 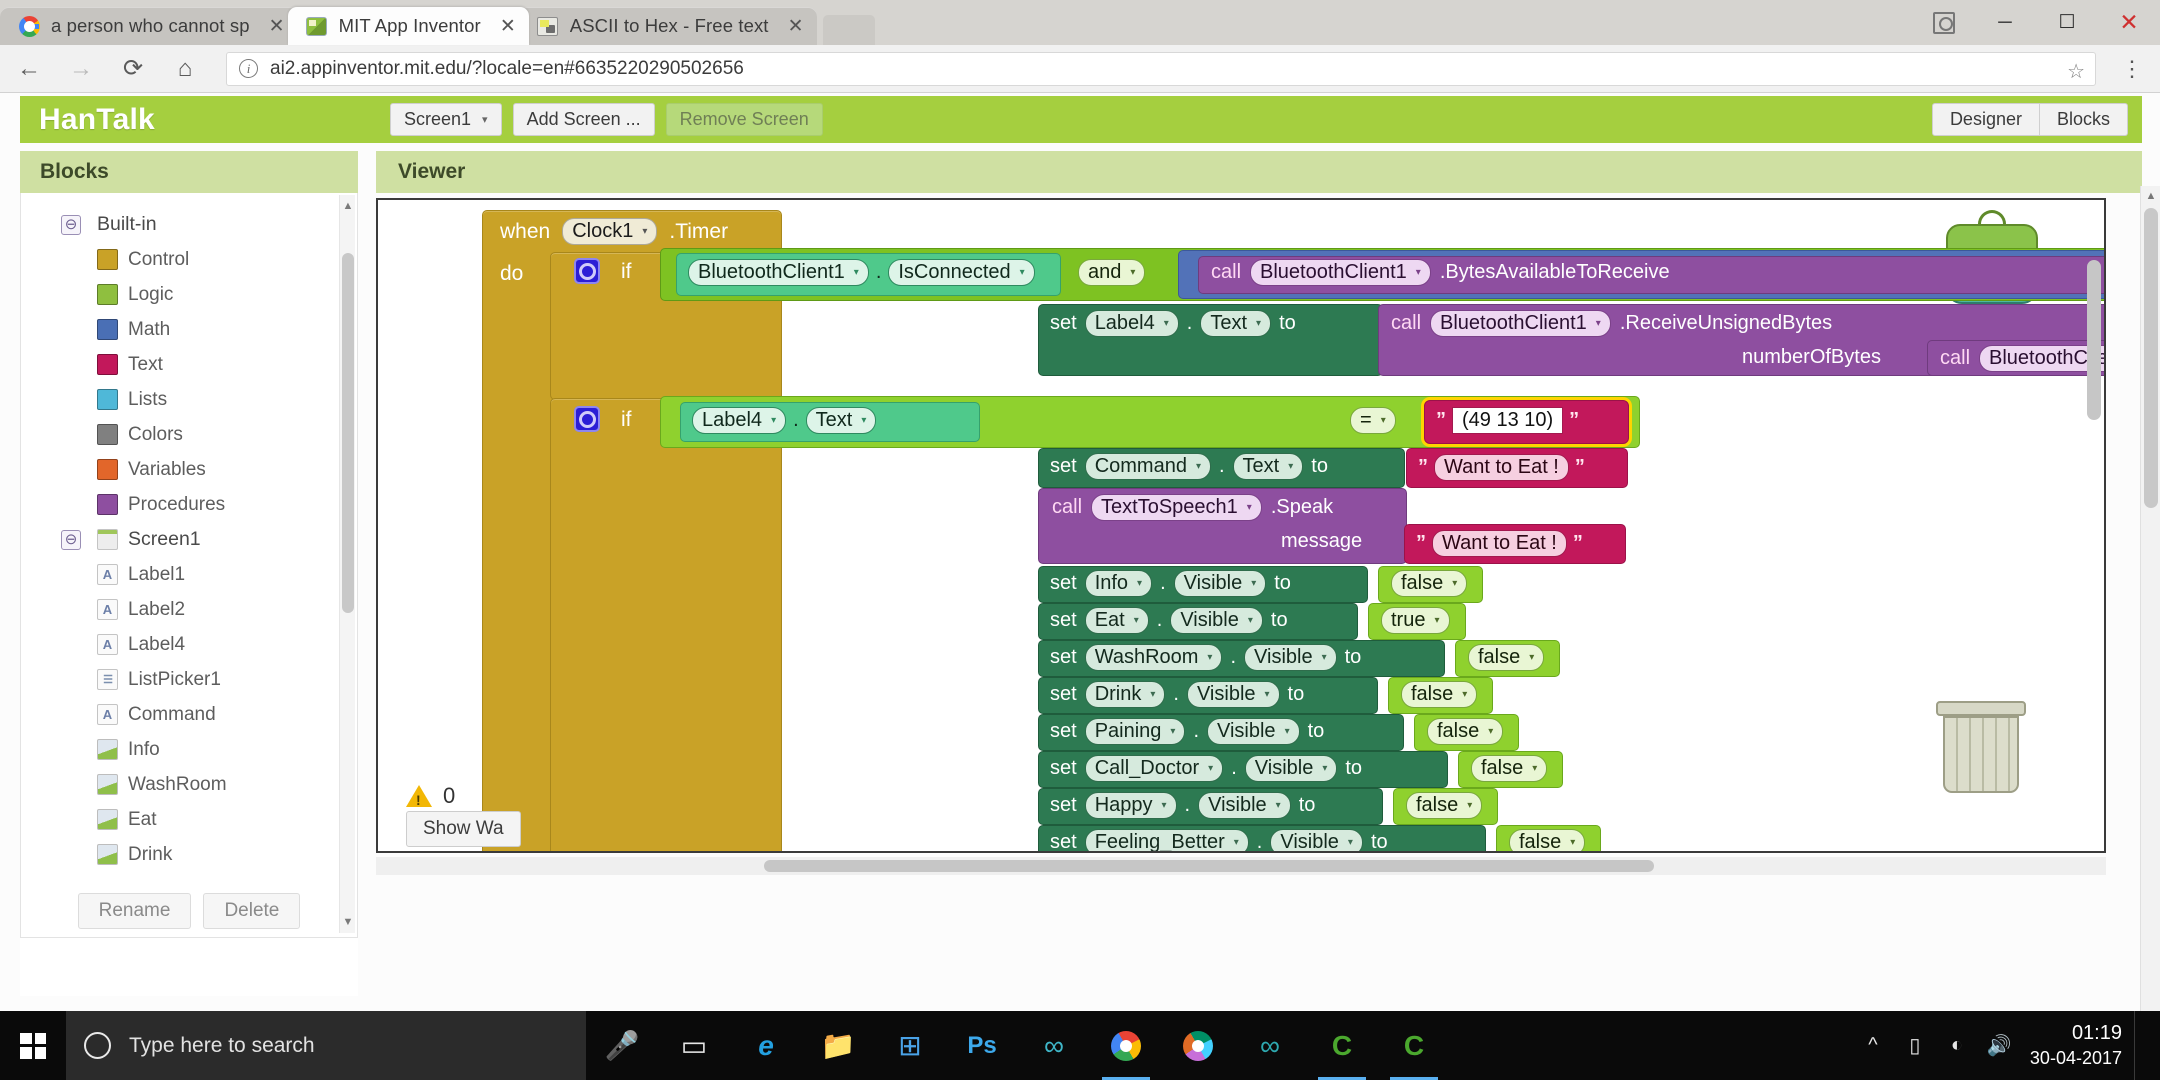 What do you see at coordinates (1166, 840) in the screenshot?
I see `component-dropdown: Feeling_Better ▾` at bounding box center [1166, 840].